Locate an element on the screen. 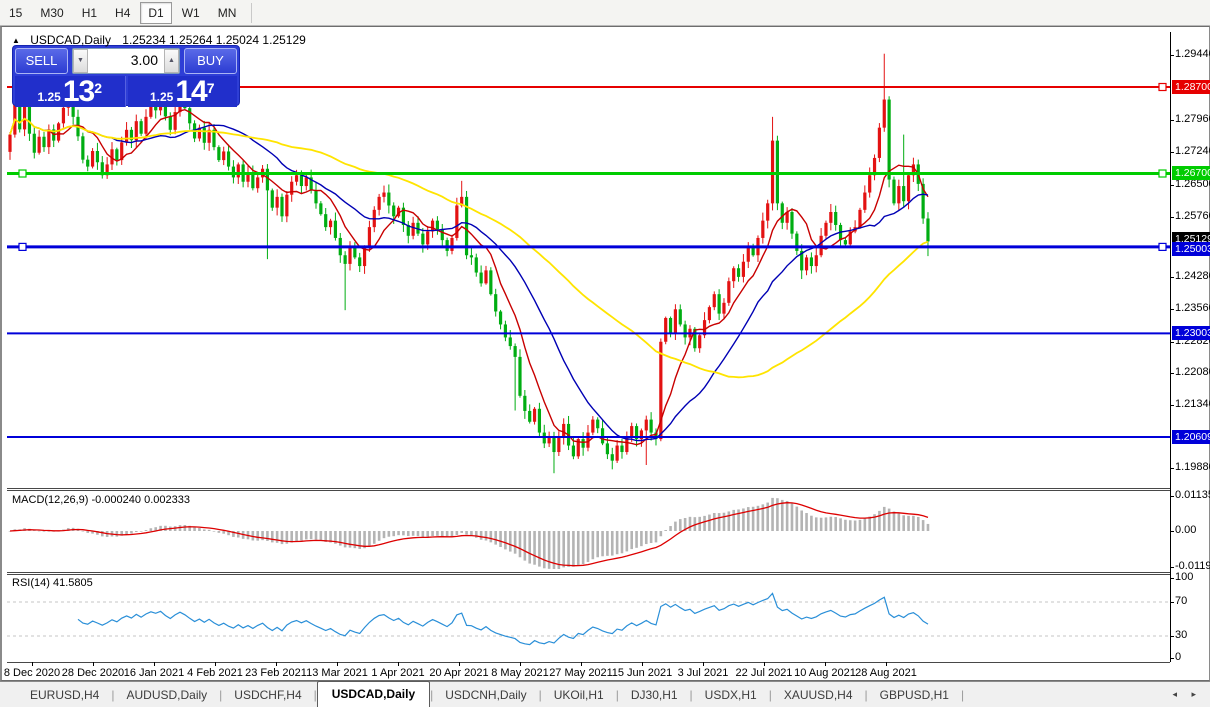  rsi-panel-canvas is located at coordinates (588, 617).